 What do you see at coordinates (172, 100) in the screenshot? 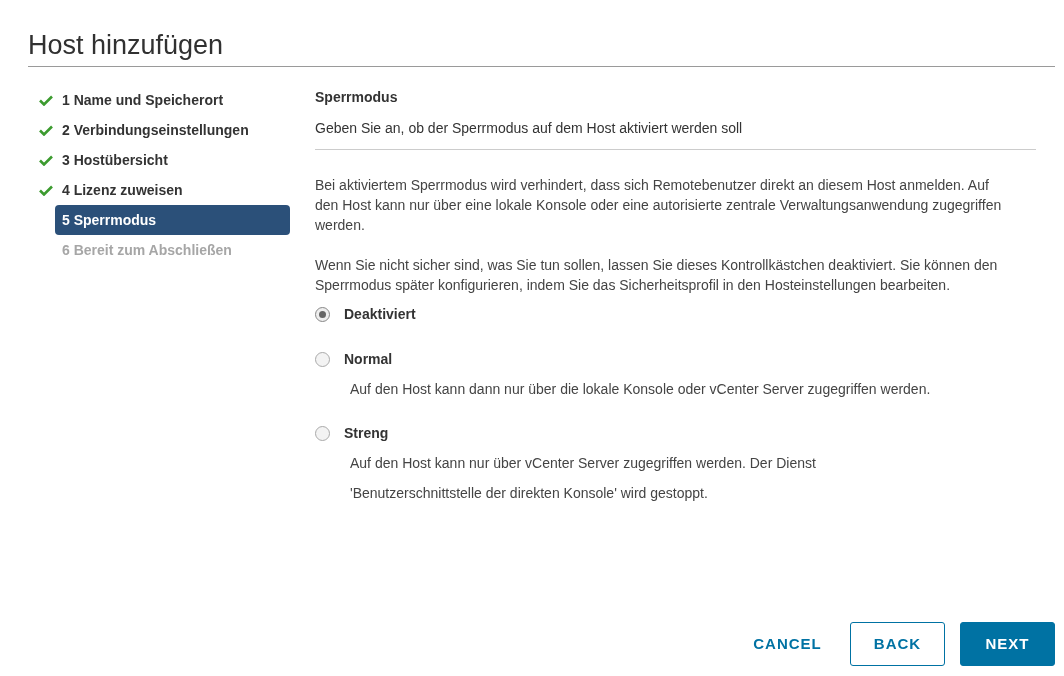
I see `wizard-step: 1 Name und Speicherort` at bounding box center [172, 100].